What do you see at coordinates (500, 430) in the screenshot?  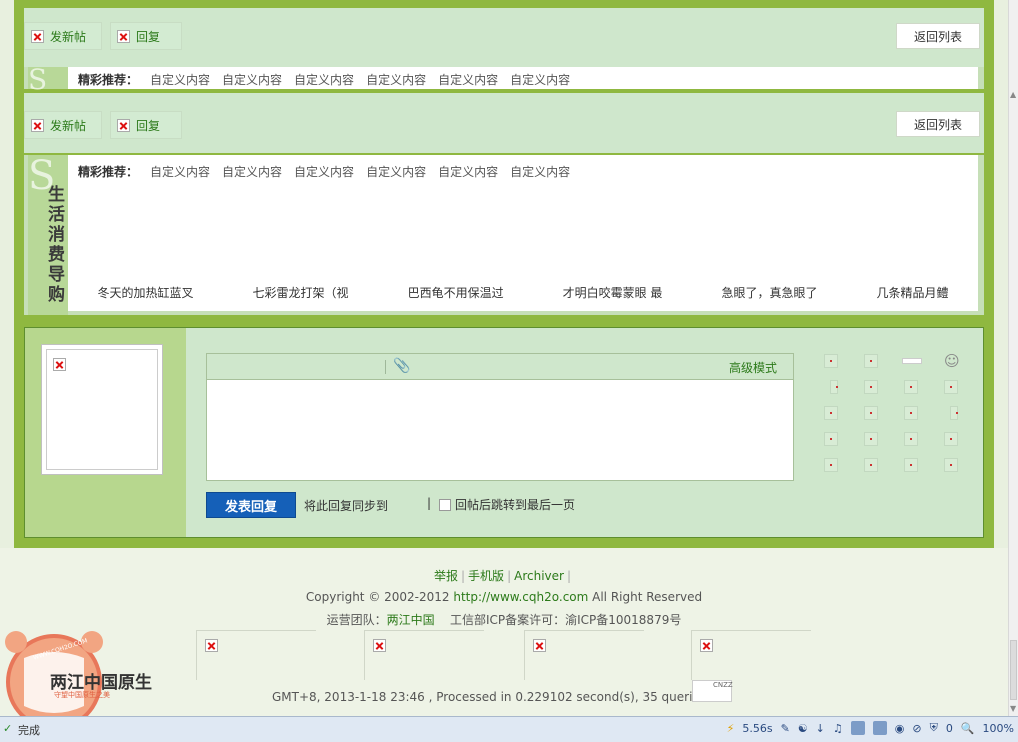 I see `reply-textarea` at bounding box center [500, 430].